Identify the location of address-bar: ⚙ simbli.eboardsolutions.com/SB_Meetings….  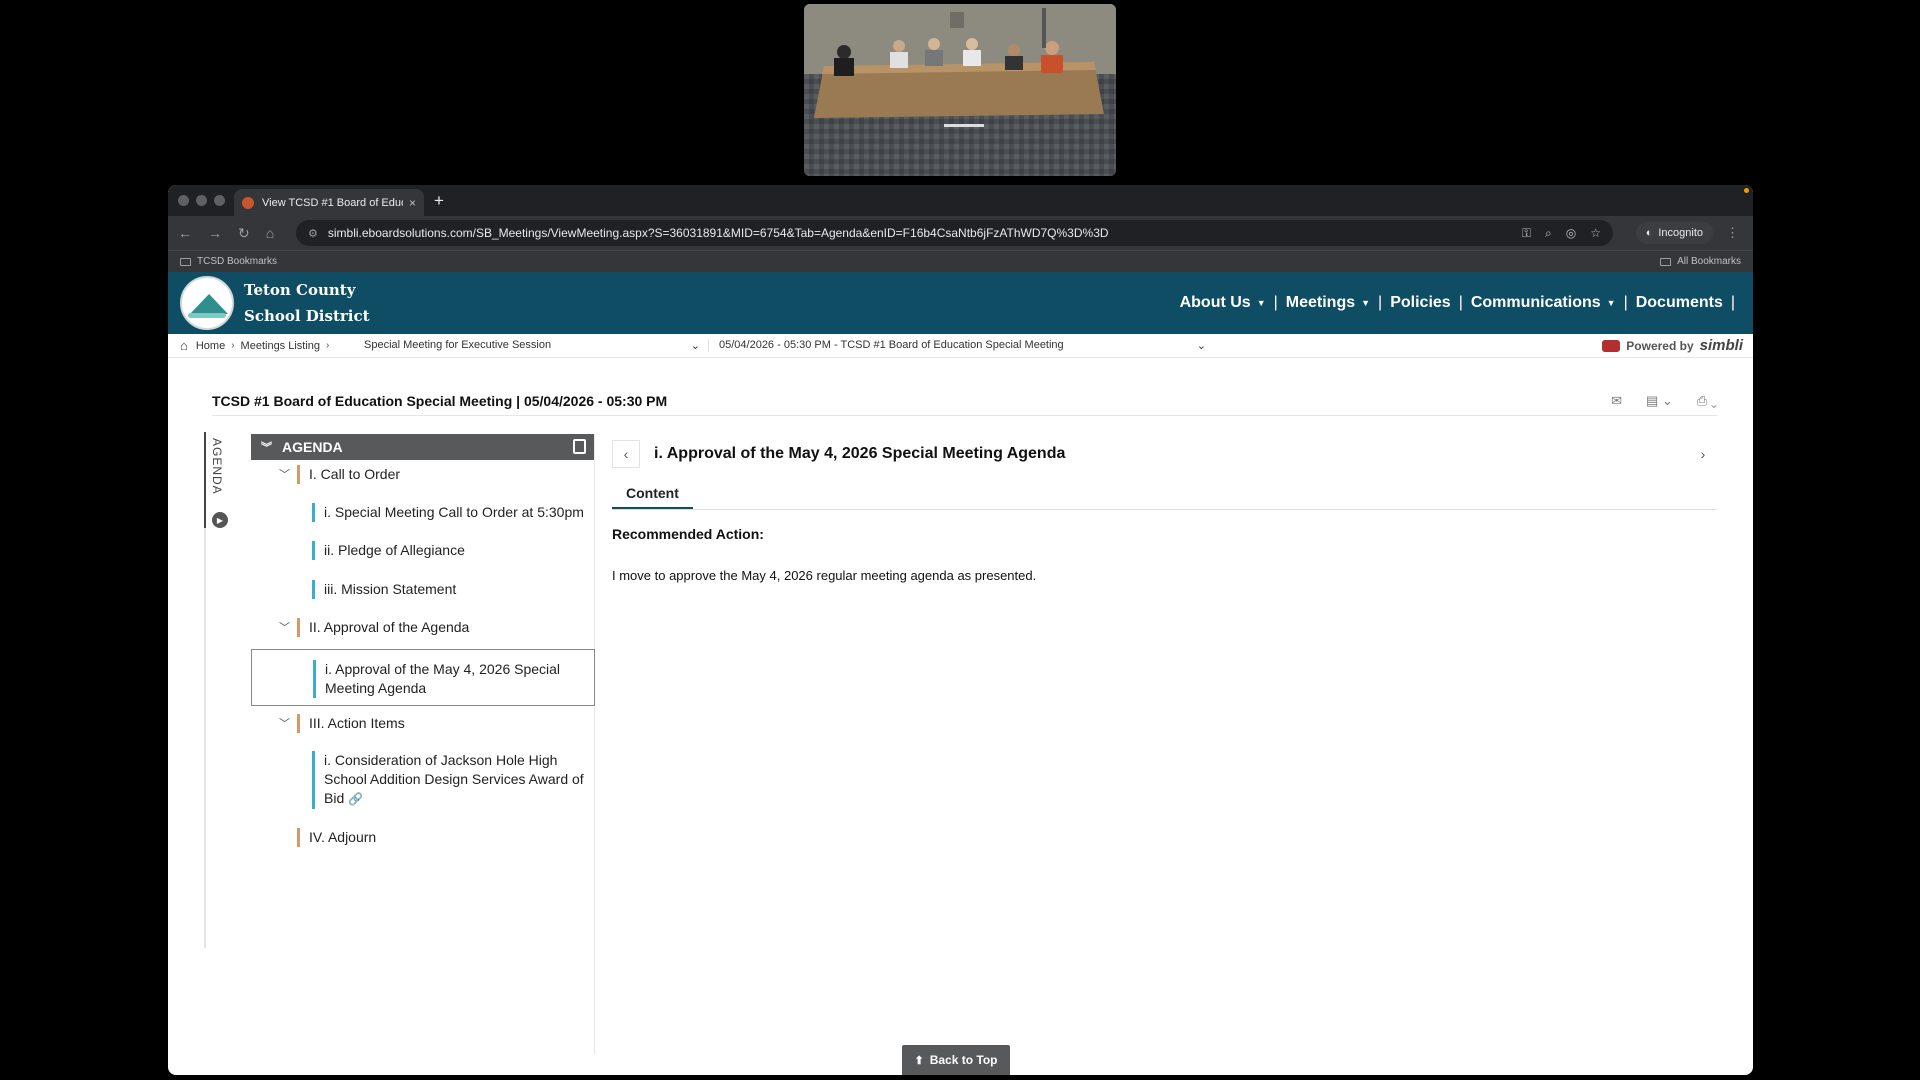
(954, 233).